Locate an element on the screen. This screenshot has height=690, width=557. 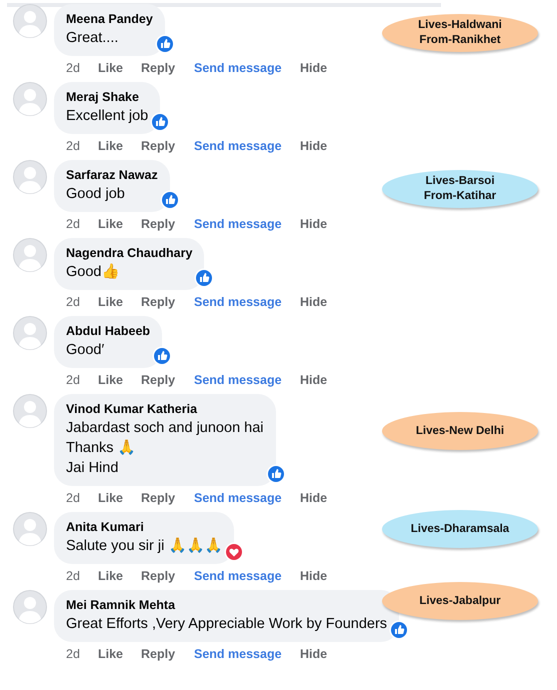
comment-text: Good job is located at coordinates (96, 194).